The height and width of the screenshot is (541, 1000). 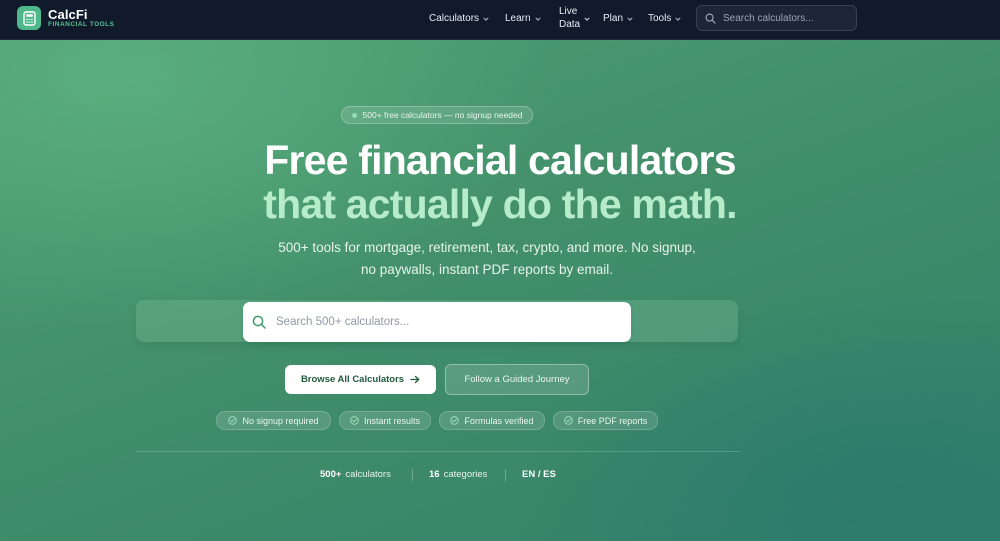 I want to click on stat-value: 500+, so click(x=331, y=474).